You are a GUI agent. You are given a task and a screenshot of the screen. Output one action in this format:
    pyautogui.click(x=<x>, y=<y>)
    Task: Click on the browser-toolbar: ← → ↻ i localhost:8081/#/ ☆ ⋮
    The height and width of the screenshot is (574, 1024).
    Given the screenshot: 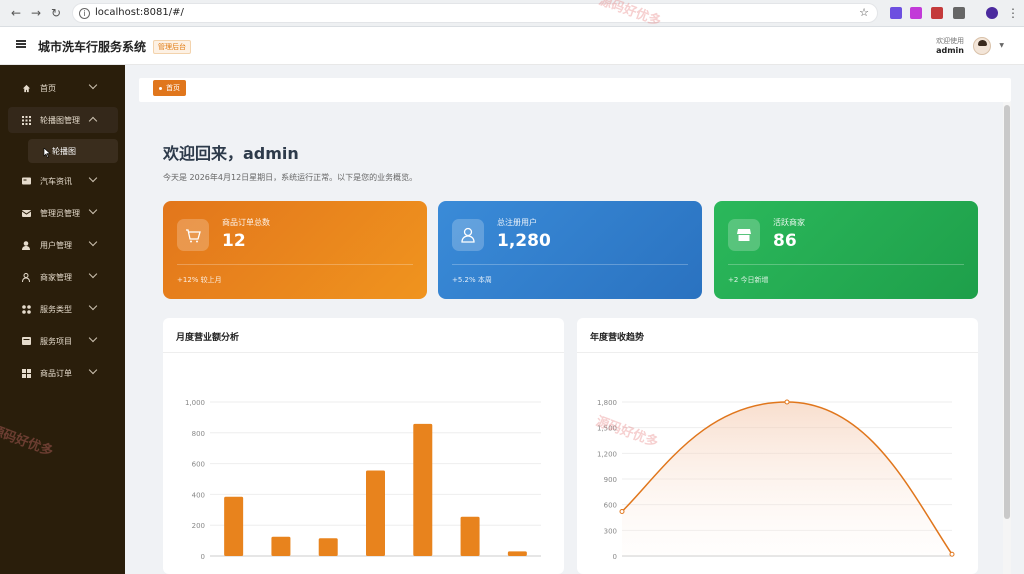 What is the action you would take?
    pyautogui.click(x=512, y=13)
    